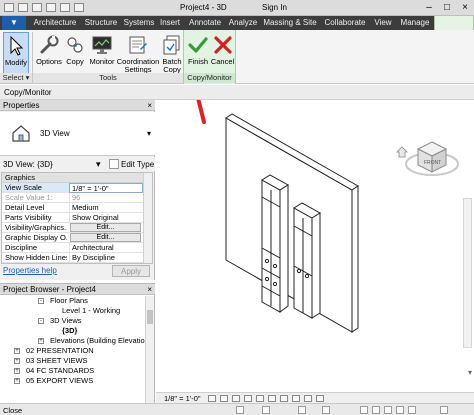 Image resolution: width=474 pixels, height=415 pixels. What do you see at coordinates (149, 350) in the screenshot?
I see `browser-scrollbar` at bounding box center [149, 350].